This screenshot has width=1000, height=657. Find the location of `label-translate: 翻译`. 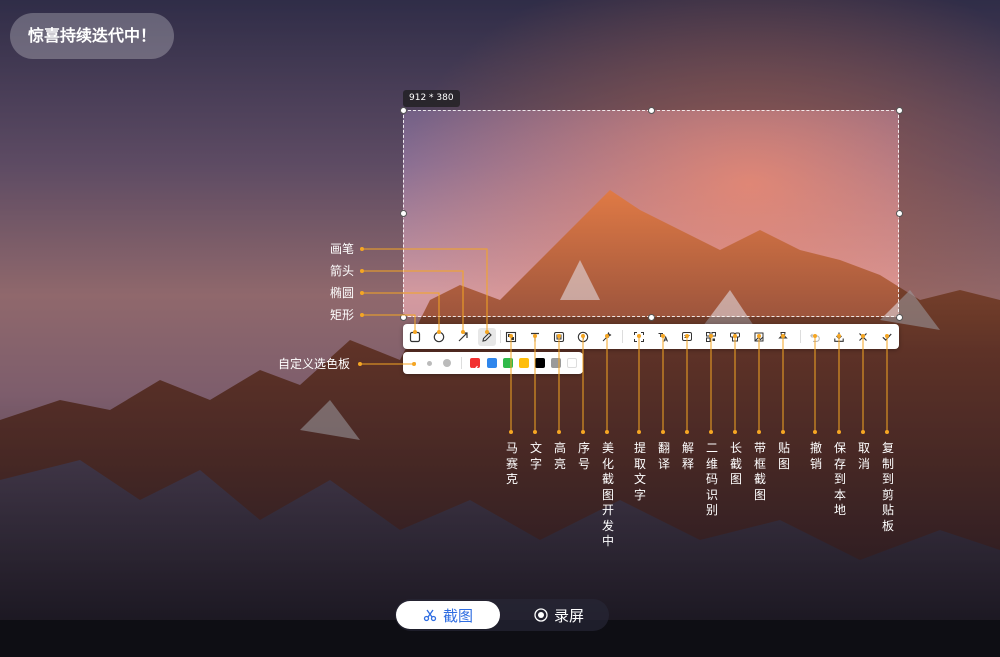

label-translate: 翻译 is located at coordinates (663, 456).